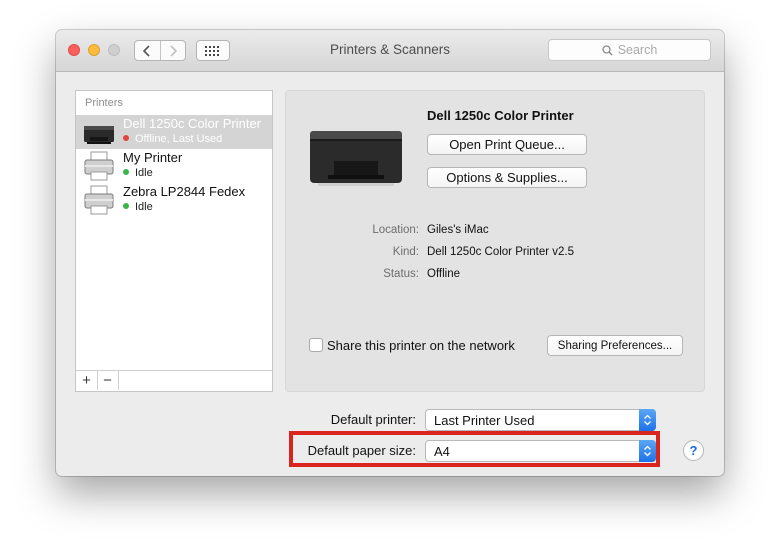 The height and width of the screenshot is (557, 780). Describe the element at coordinates (540, 420) in the screenshot. I see `default-printer-popup: Last Printer Used` at that location.